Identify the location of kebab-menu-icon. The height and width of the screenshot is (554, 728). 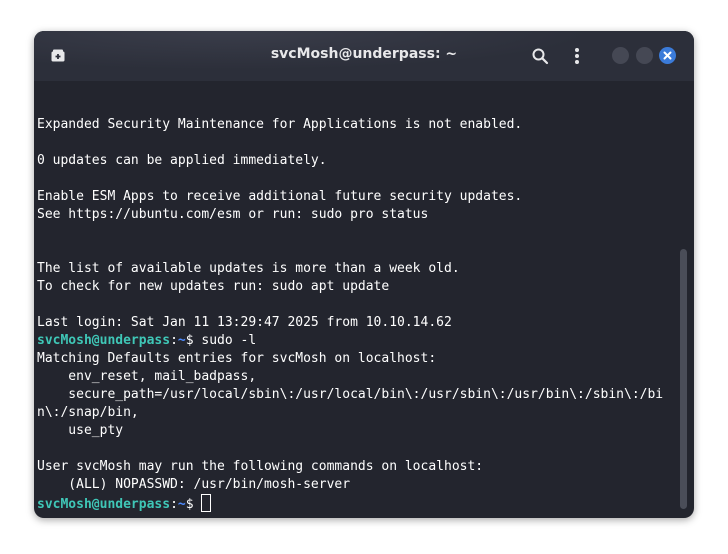
(577, 56).